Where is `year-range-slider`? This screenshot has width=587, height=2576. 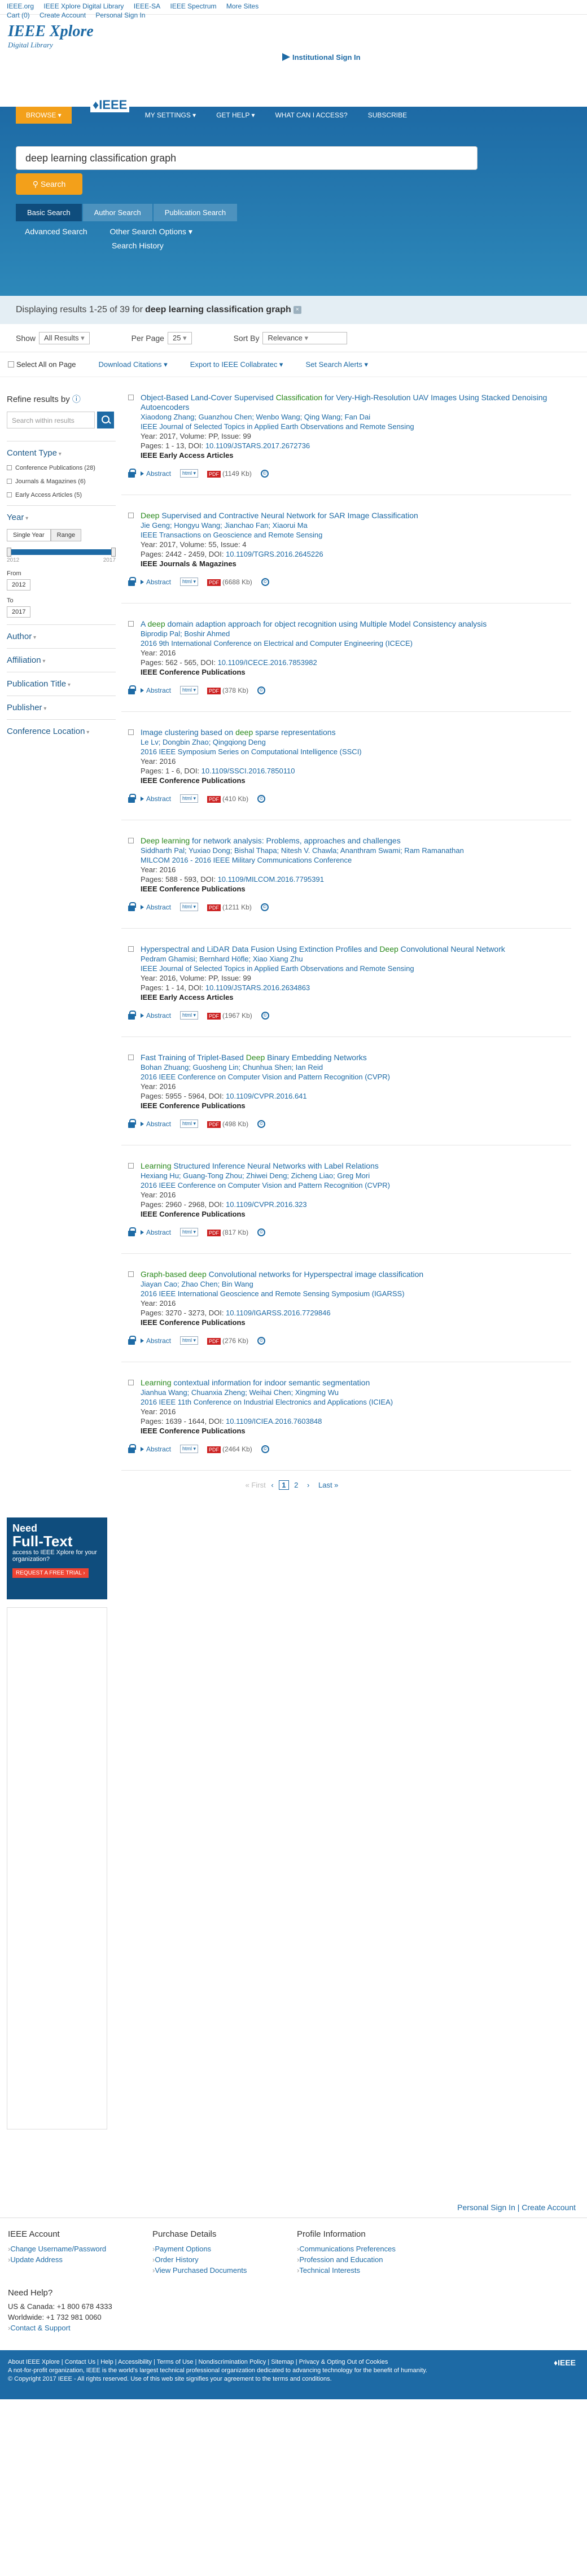 year-range-slider is located at coordinates (61, 552).